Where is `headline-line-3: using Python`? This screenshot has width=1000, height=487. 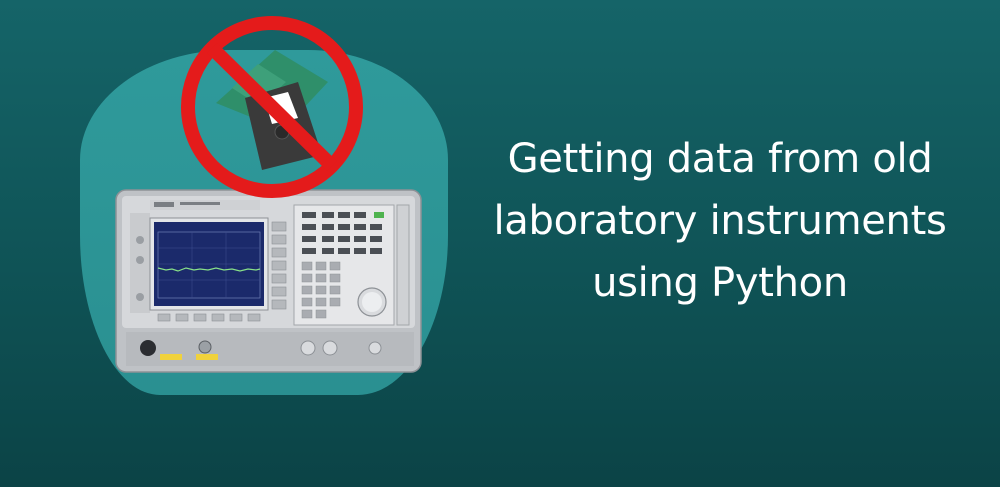 headline-line-3: using Python is located at coordinates (720, 283).